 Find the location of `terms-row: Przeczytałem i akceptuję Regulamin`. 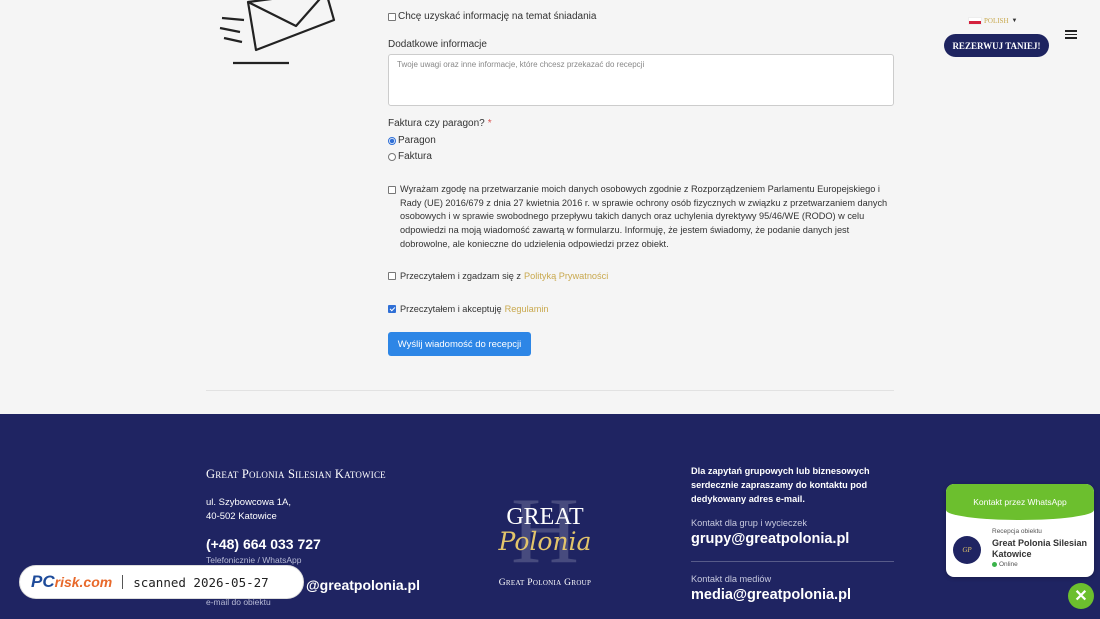

terms-row: Przeczytałem i akceptuję Regulamin is located at coordinates (468, 309).